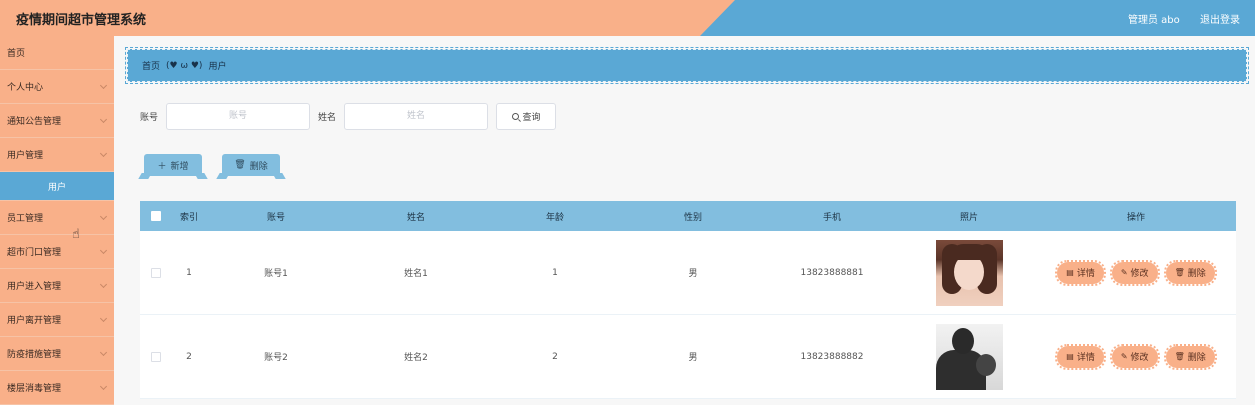 Image resolution: width=1255 pixels, height=405 pixels. I want to click on sidebar-item-user-entry: 用户进入管理, so click(57, 286).